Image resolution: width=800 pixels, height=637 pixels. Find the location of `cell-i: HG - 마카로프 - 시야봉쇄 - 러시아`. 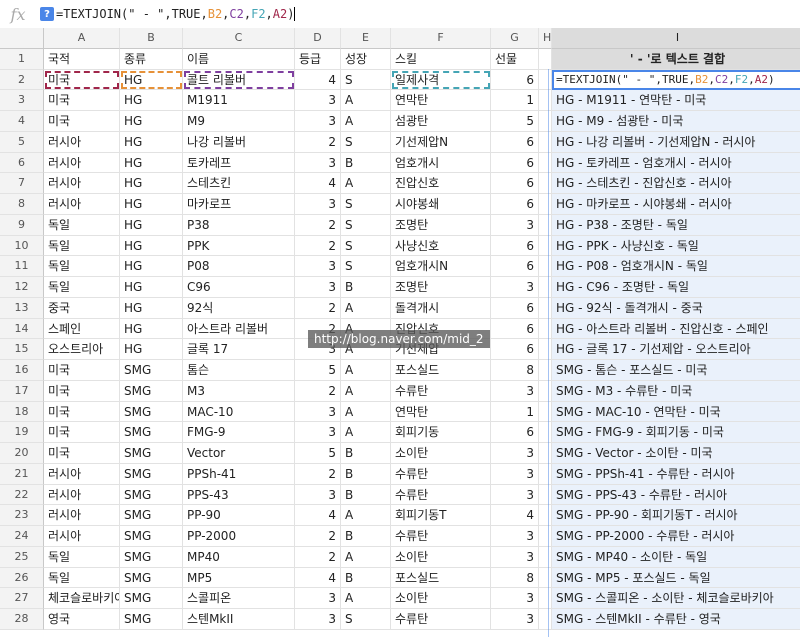

cell-i: HG - 마카로프 - 시야봉쇄 - 러시아 is located at coordinates (676, 204).